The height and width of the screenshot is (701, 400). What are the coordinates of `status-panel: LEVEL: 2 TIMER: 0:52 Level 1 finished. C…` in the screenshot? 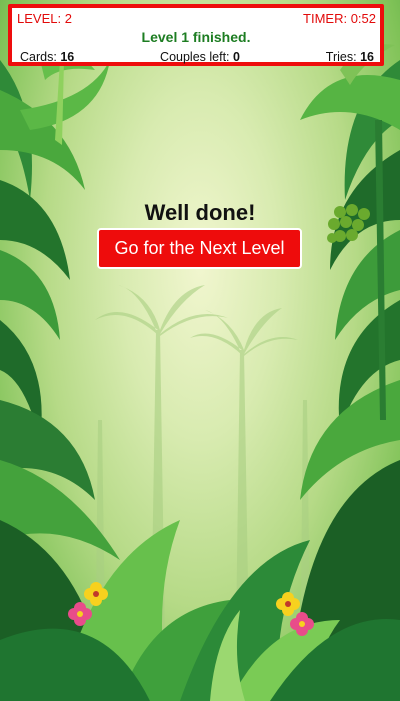 It's located at (196, 35).